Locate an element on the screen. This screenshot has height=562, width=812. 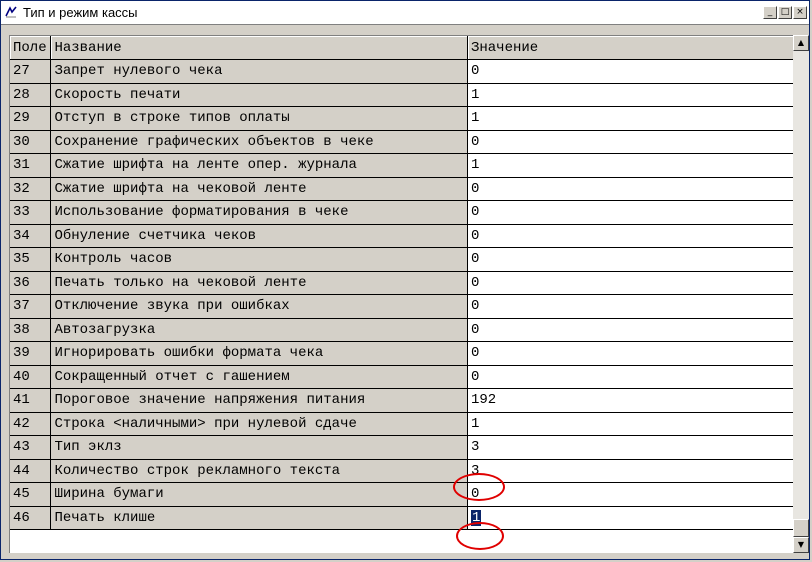
setting-name-cell: Сокращенный отчет с гашением is located at coordinates (259, 377).